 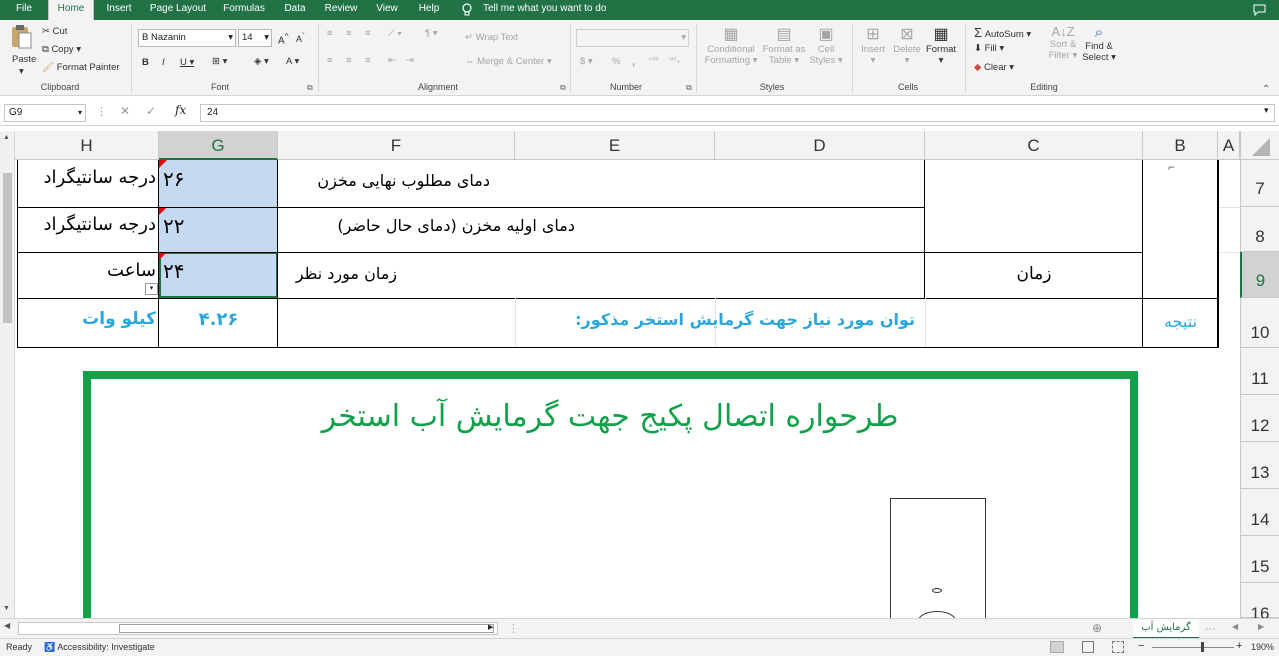 I want to click on wrap-text-button: ↵ Wrap Text, so click(x=491, y=37).